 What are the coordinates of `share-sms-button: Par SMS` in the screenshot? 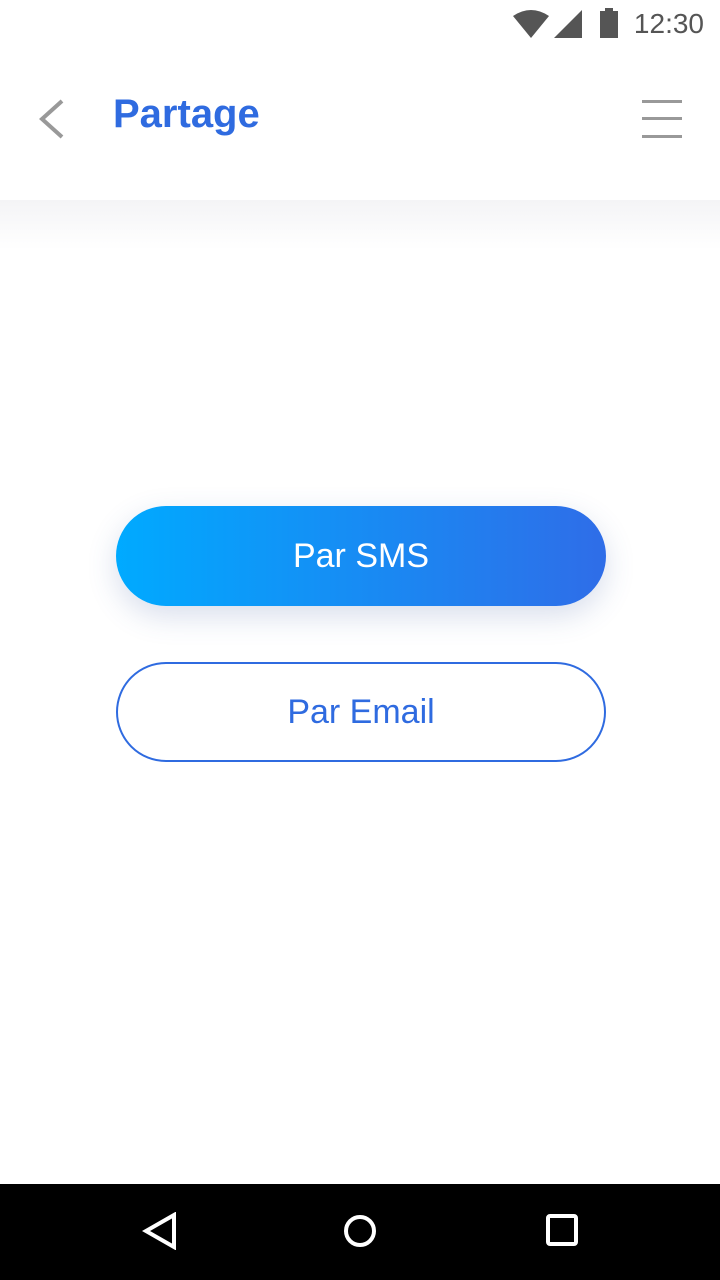 It's located at (361, 556).